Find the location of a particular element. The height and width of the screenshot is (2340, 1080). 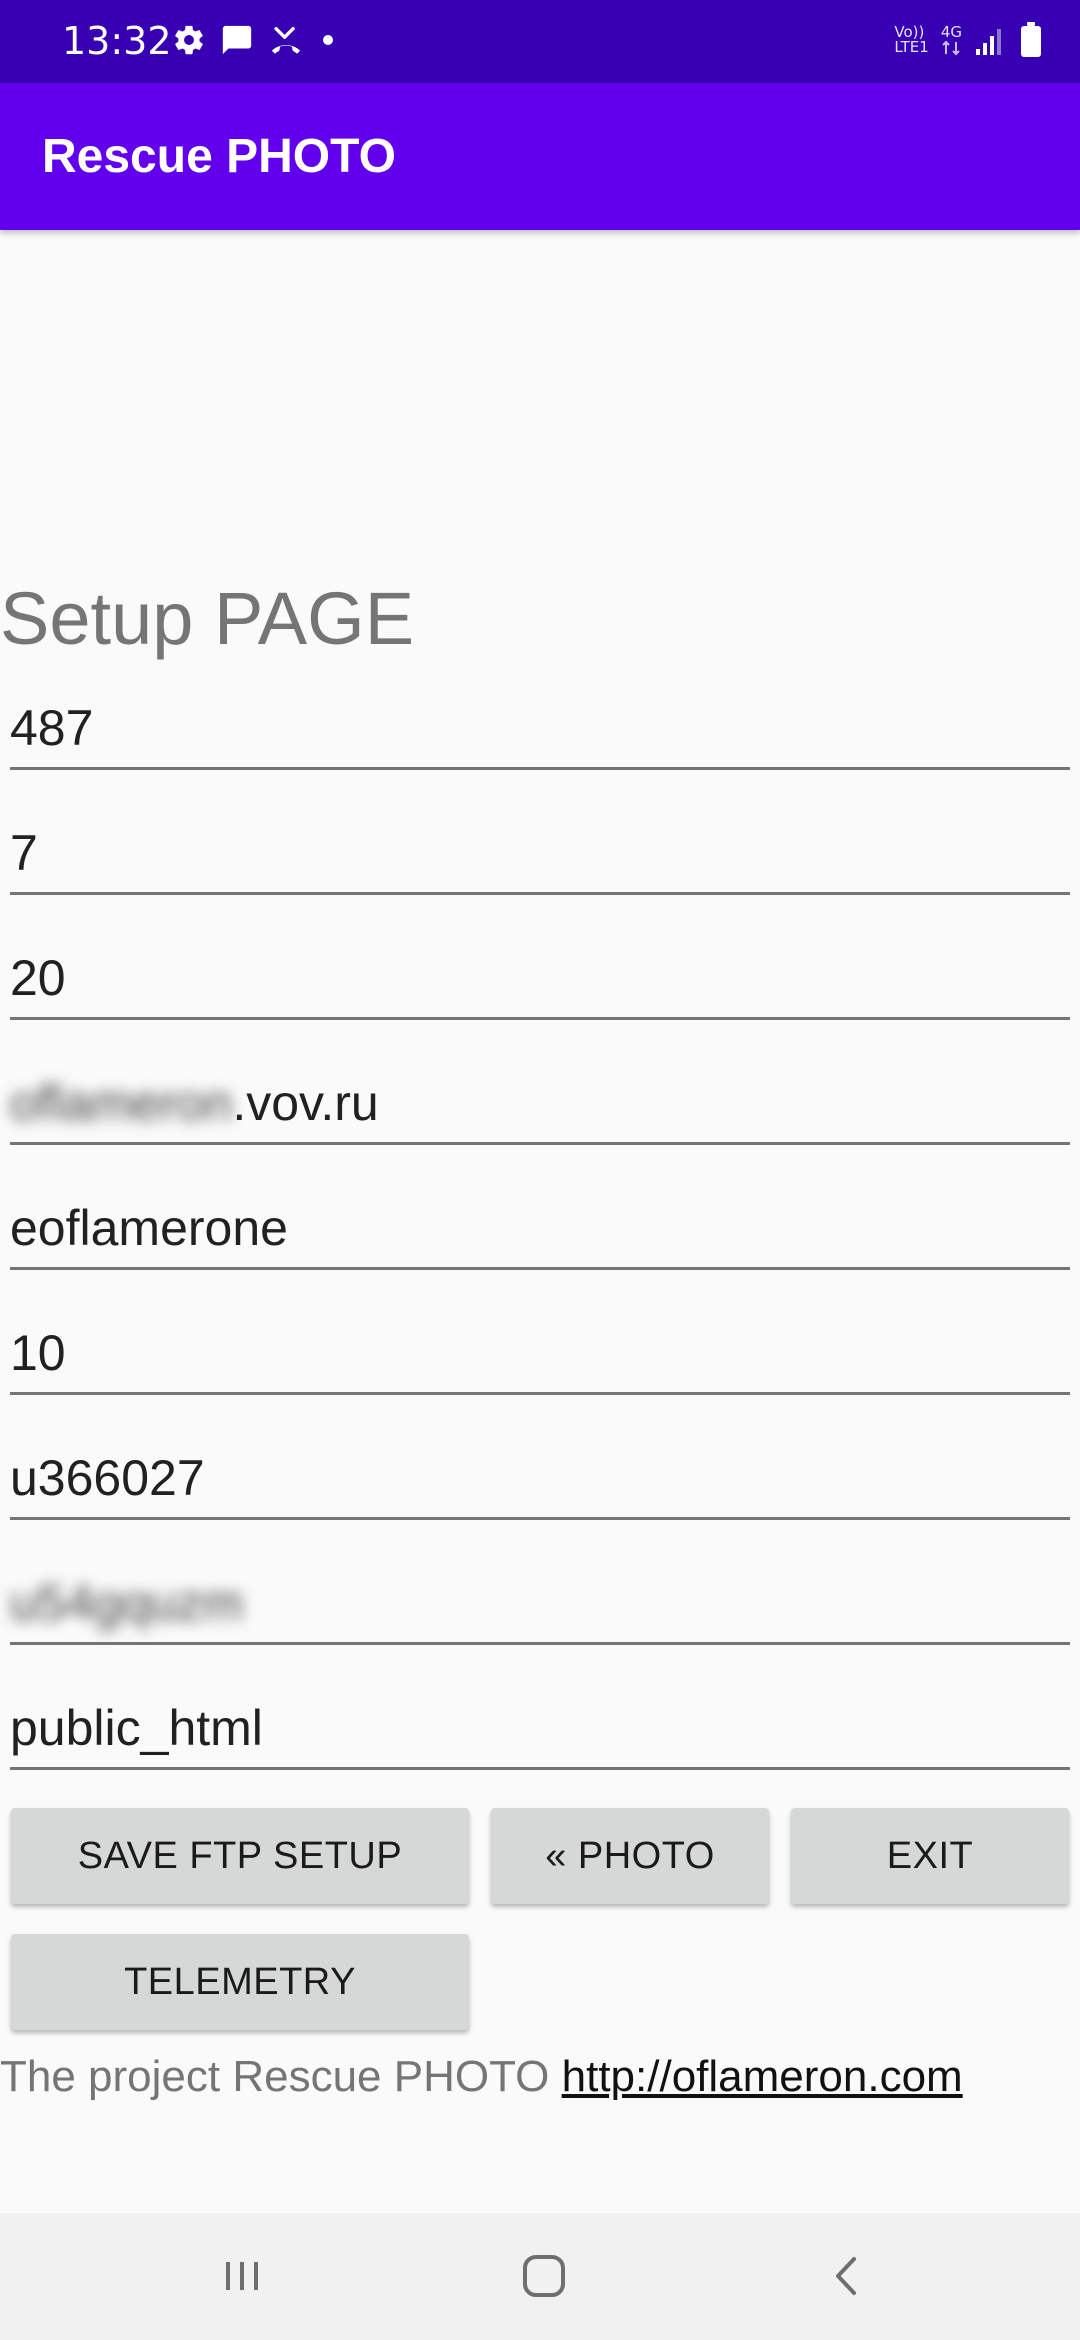

ftp-user-field is located at coordinates (540, 1479).